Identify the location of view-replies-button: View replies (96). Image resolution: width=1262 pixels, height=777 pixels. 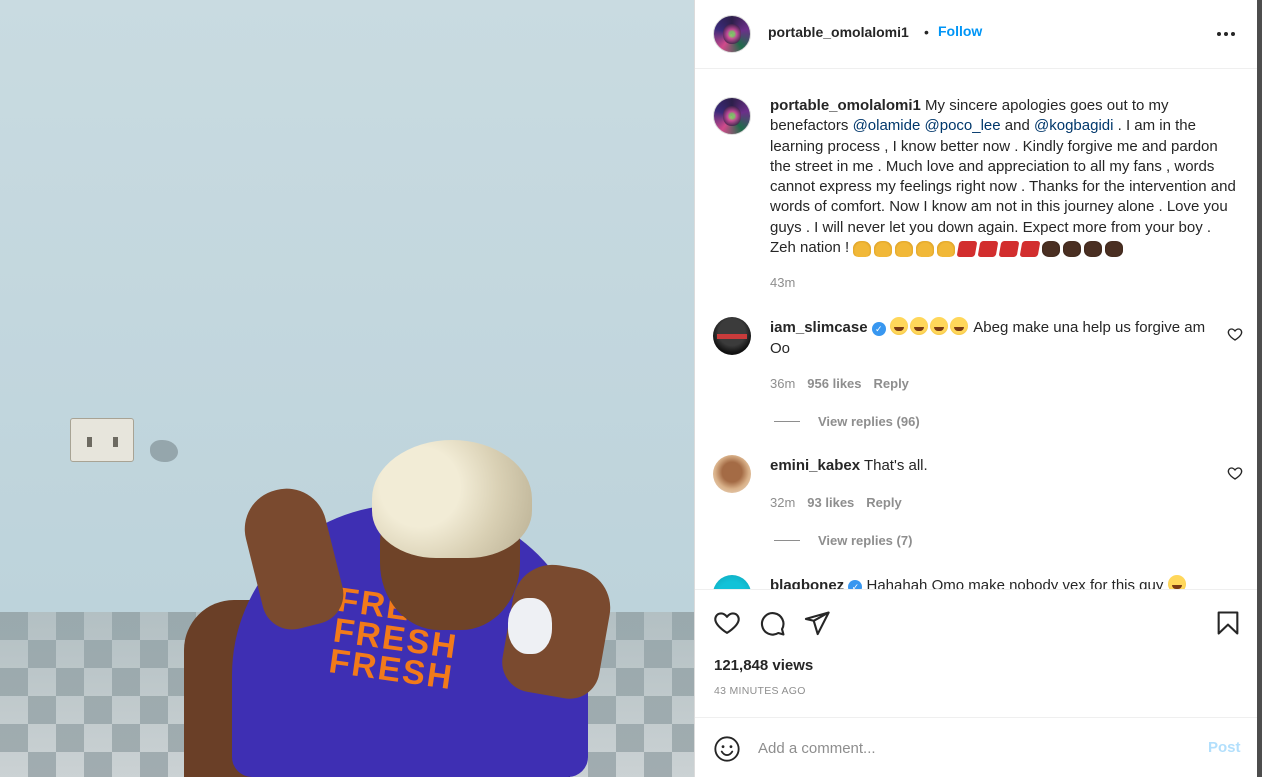
(847, 421).